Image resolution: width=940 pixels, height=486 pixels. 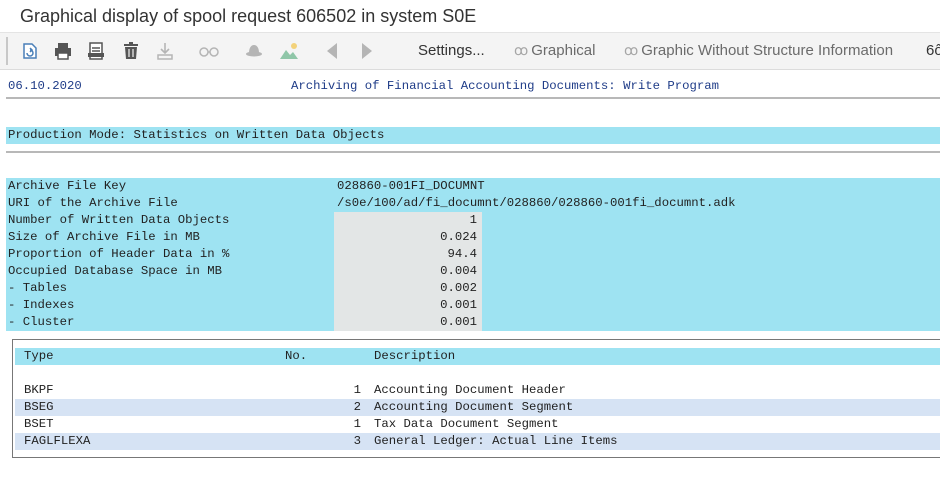 What do you see at coordinates (96, 51) in the screenshot?
I see `print-preview-icon` at bounding box center [96, 51].